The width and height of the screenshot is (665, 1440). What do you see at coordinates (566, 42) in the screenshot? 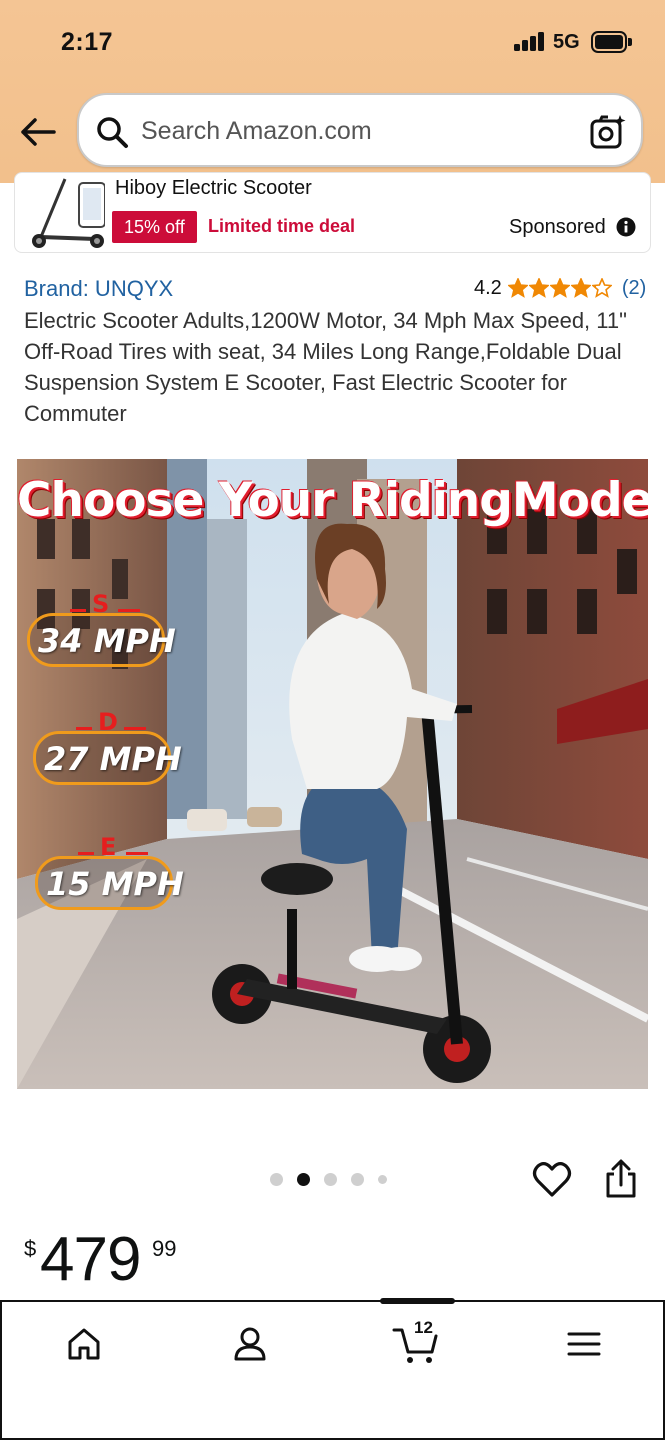
I see `network-label: 5G` at bounding box center [566, 42].